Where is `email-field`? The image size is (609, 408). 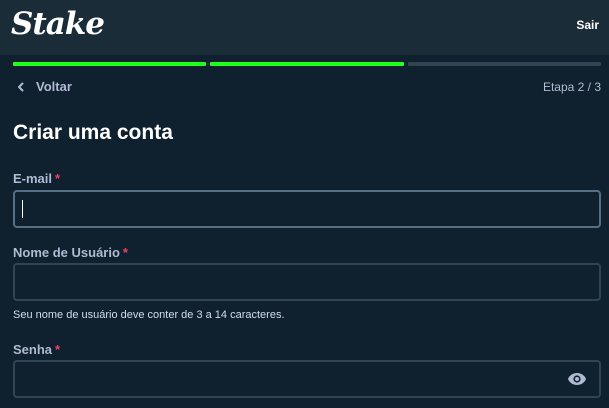
email-field is located at coordinates (307, 209).